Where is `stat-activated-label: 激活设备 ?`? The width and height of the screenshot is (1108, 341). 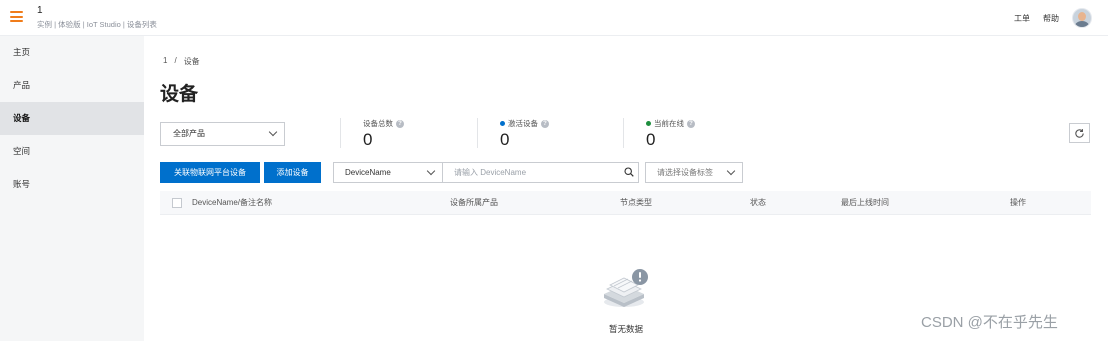 stat-activated-label: 激活设备 ? is located at coordinates (524, 123).